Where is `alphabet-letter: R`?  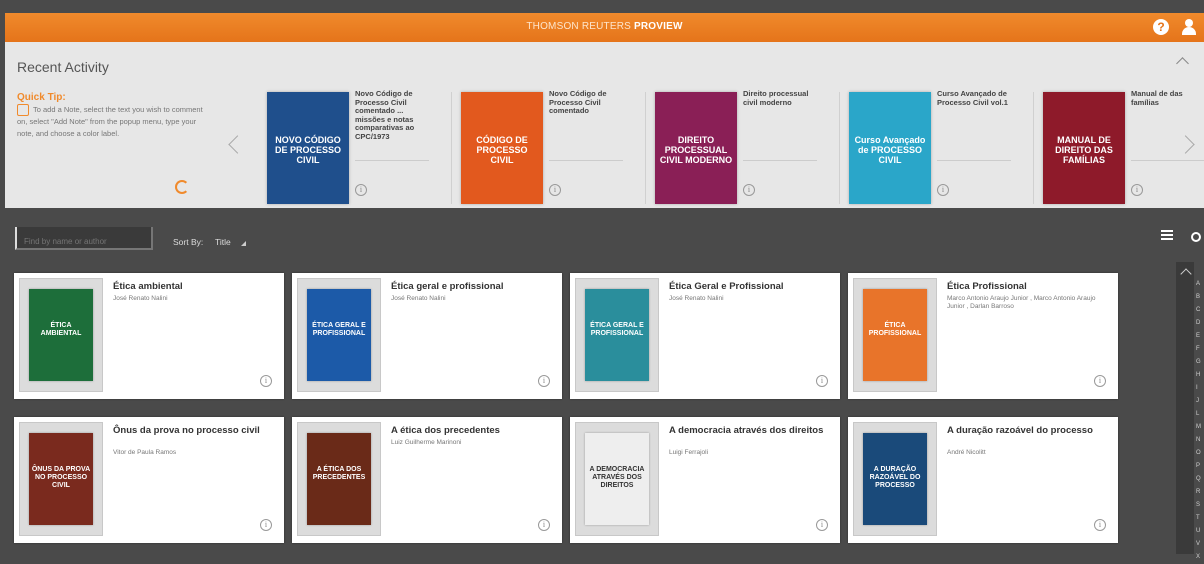
alphabet-letter: R is located at coordinates (1200, 492).